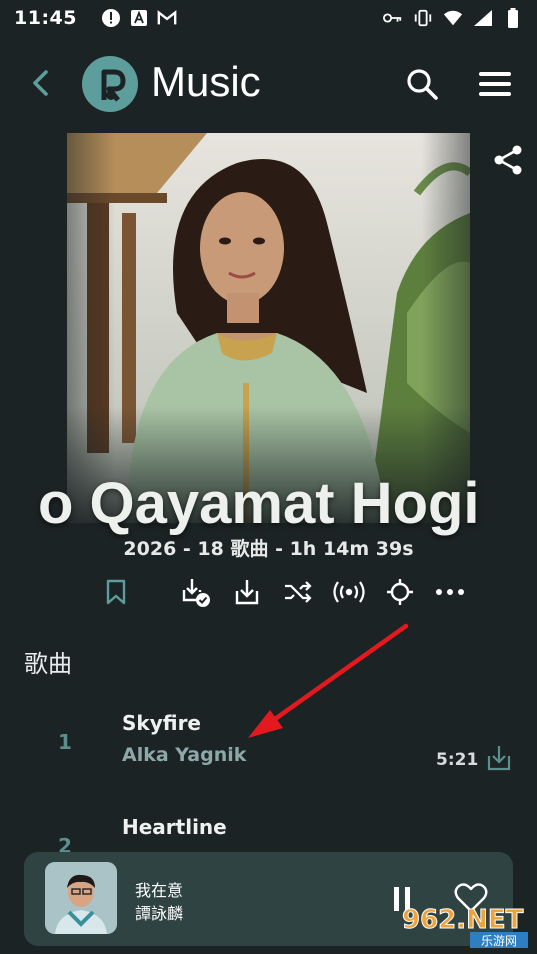  What do you see at coordinates (139, 18) in the screenshot?
I see `font-app-icon` at bounding box center [139, 18].